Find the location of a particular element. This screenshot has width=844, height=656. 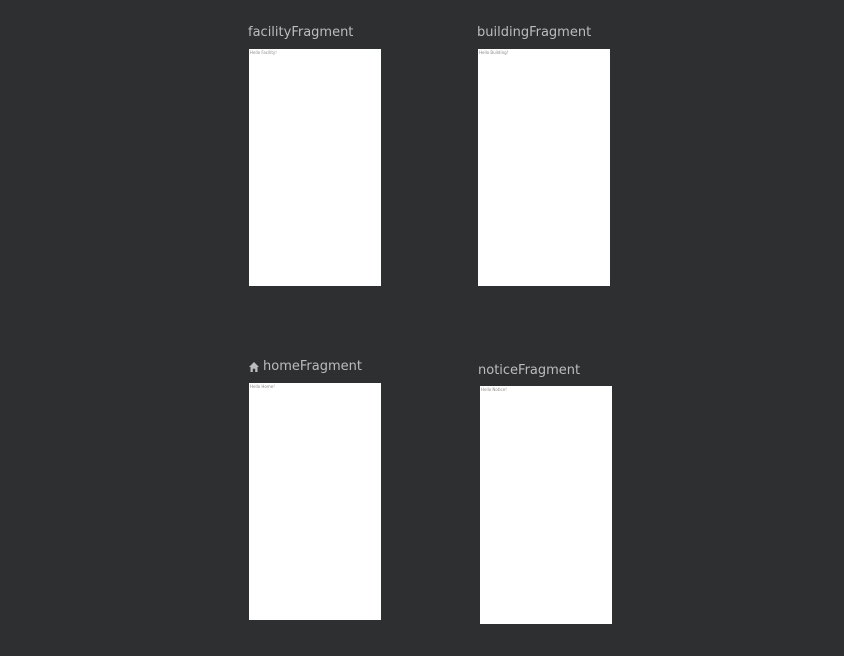

destination-title-label: facilityFragment is located at coordinates (301, 32).